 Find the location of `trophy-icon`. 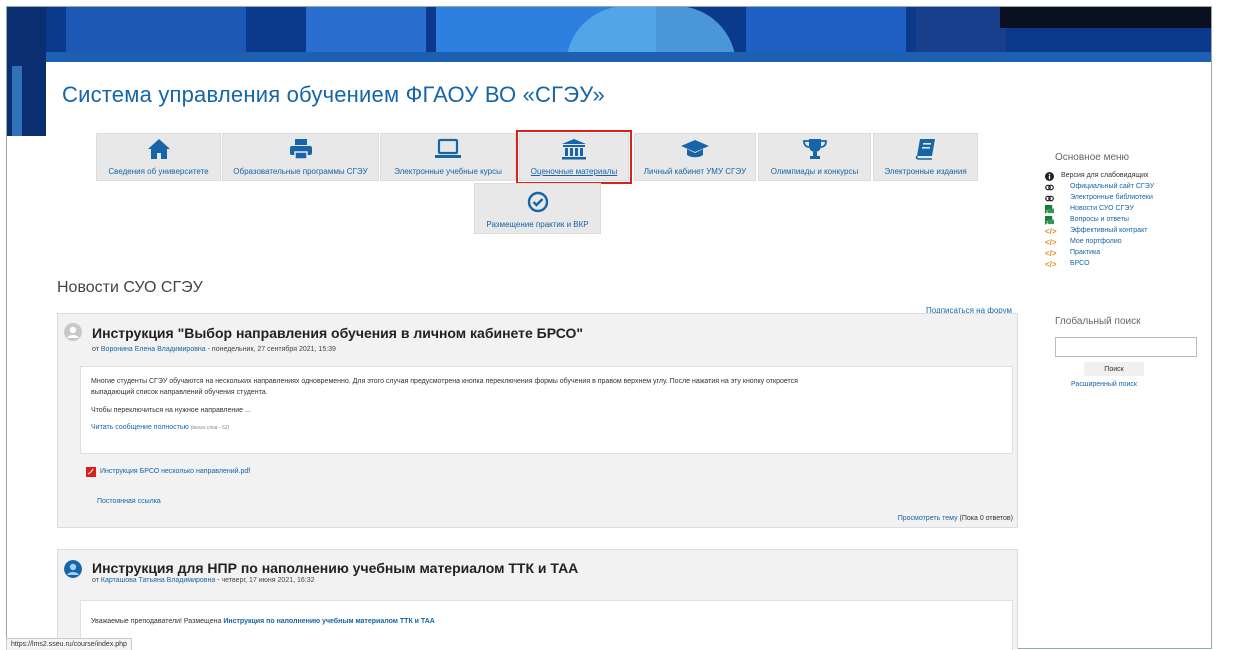

trophy-icon is located at coordinates (814, 149).